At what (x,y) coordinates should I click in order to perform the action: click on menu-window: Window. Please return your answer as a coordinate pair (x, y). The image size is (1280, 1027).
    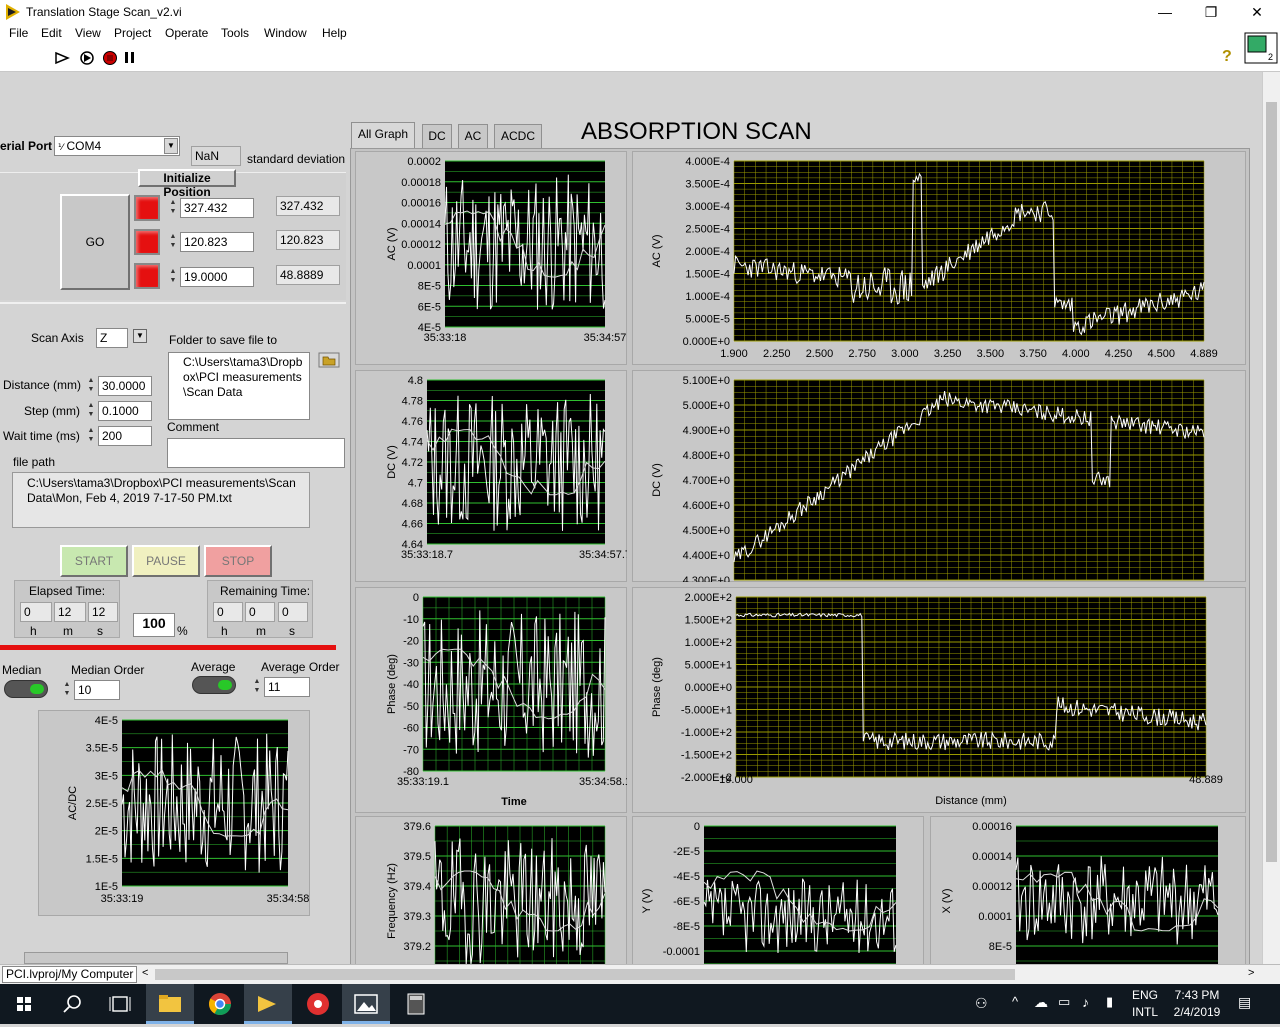
    Looking at the image, I should click on (285, 33).